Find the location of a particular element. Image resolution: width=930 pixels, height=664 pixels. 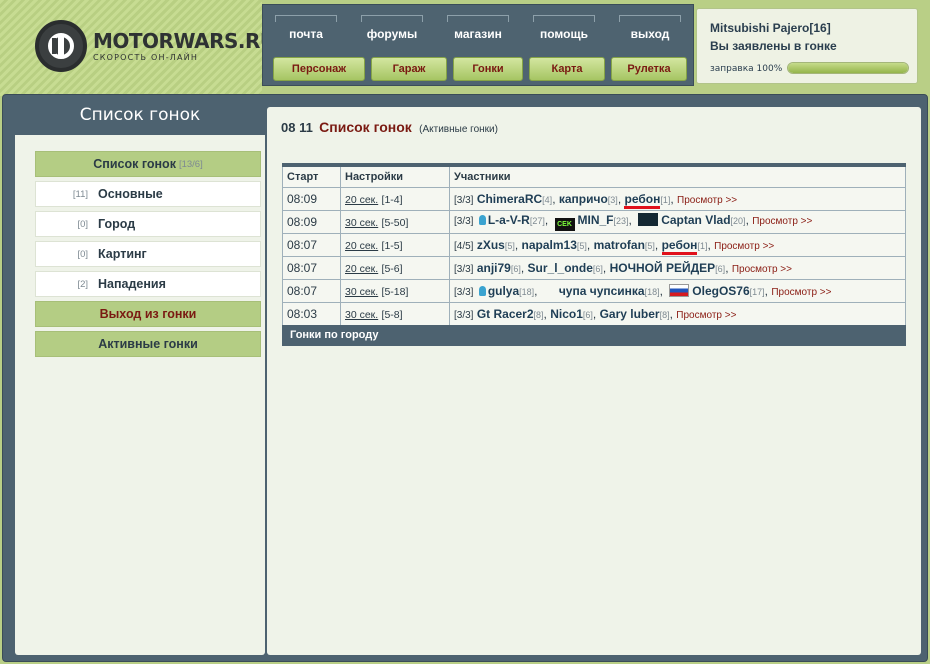

player-name-link: zXus is located at coordinates (491, 245).